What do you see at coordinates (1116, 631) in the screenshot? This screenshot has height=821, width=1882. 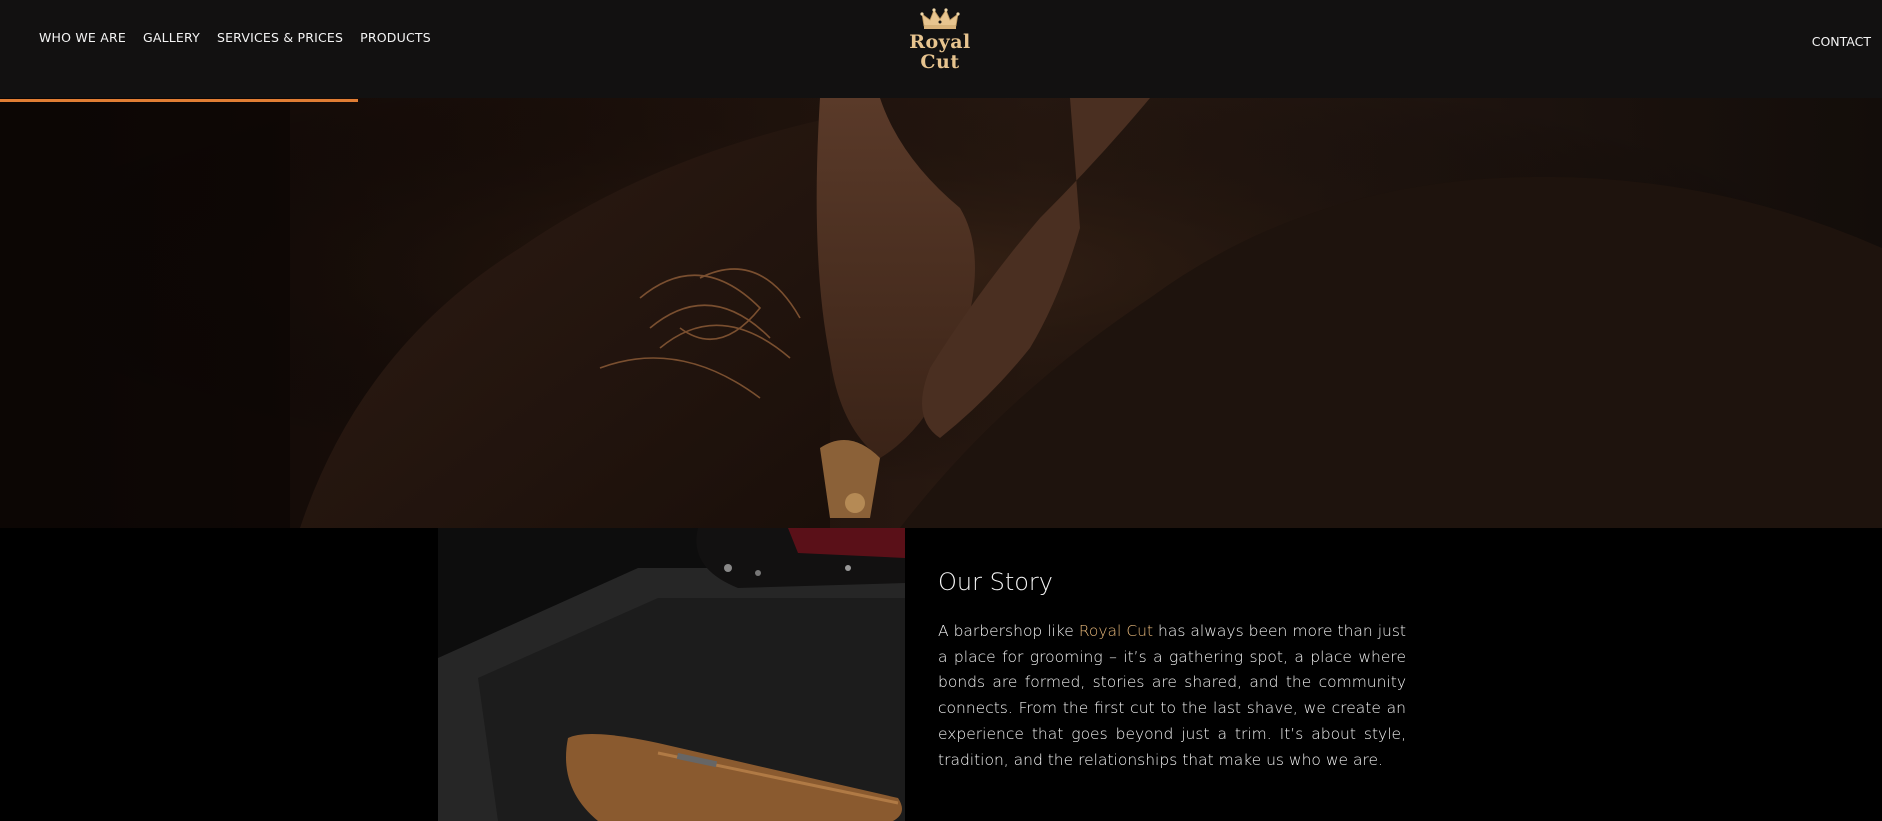 I see `story-brand-name: Royal Cut` at bounding box center [1116, 631].